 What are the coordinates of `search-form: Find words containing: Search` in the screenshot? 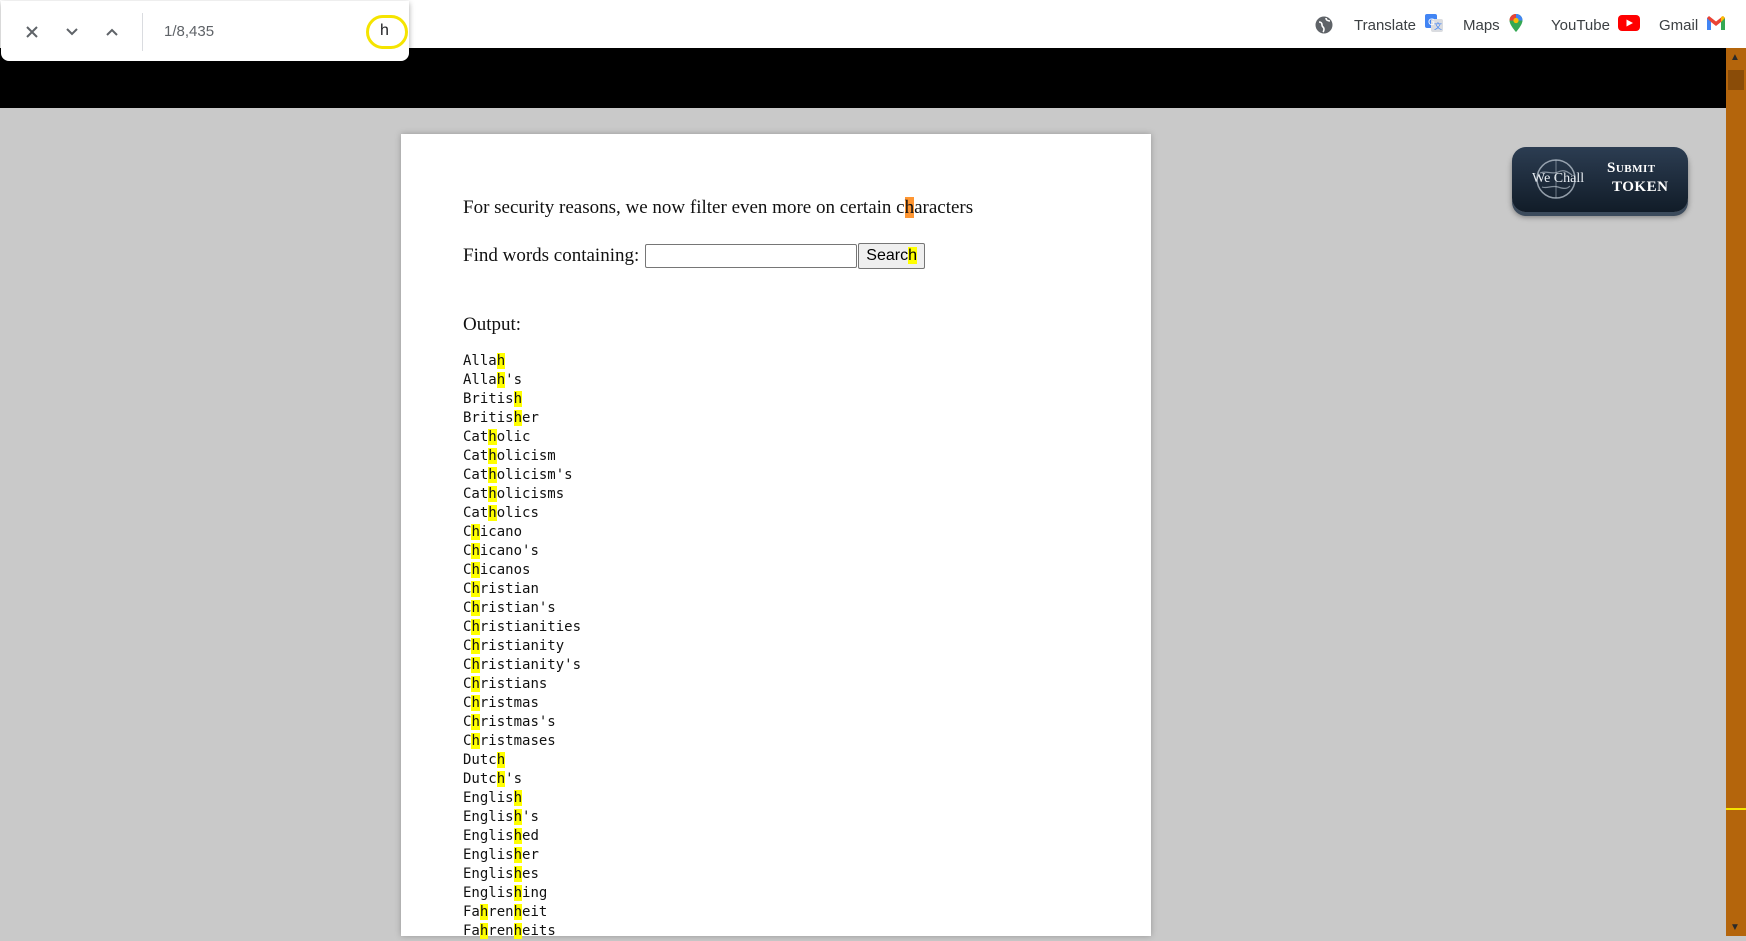 It's located at (694, 256).